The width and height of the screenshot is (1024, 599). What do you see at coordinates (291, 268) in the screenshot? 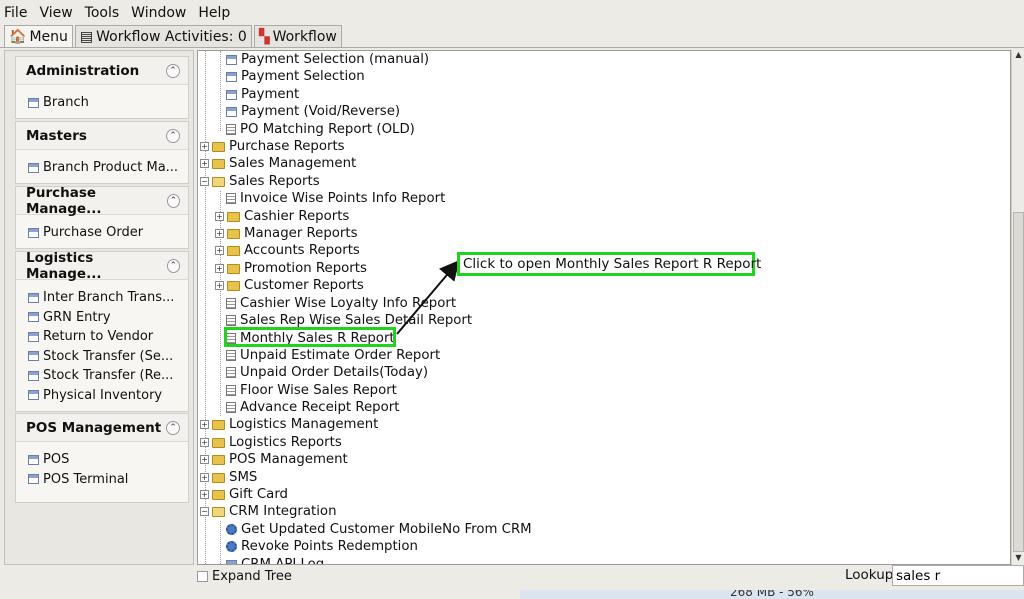
I see `tree-folder: + Promotion Reports` at bounding box center [291, 268].